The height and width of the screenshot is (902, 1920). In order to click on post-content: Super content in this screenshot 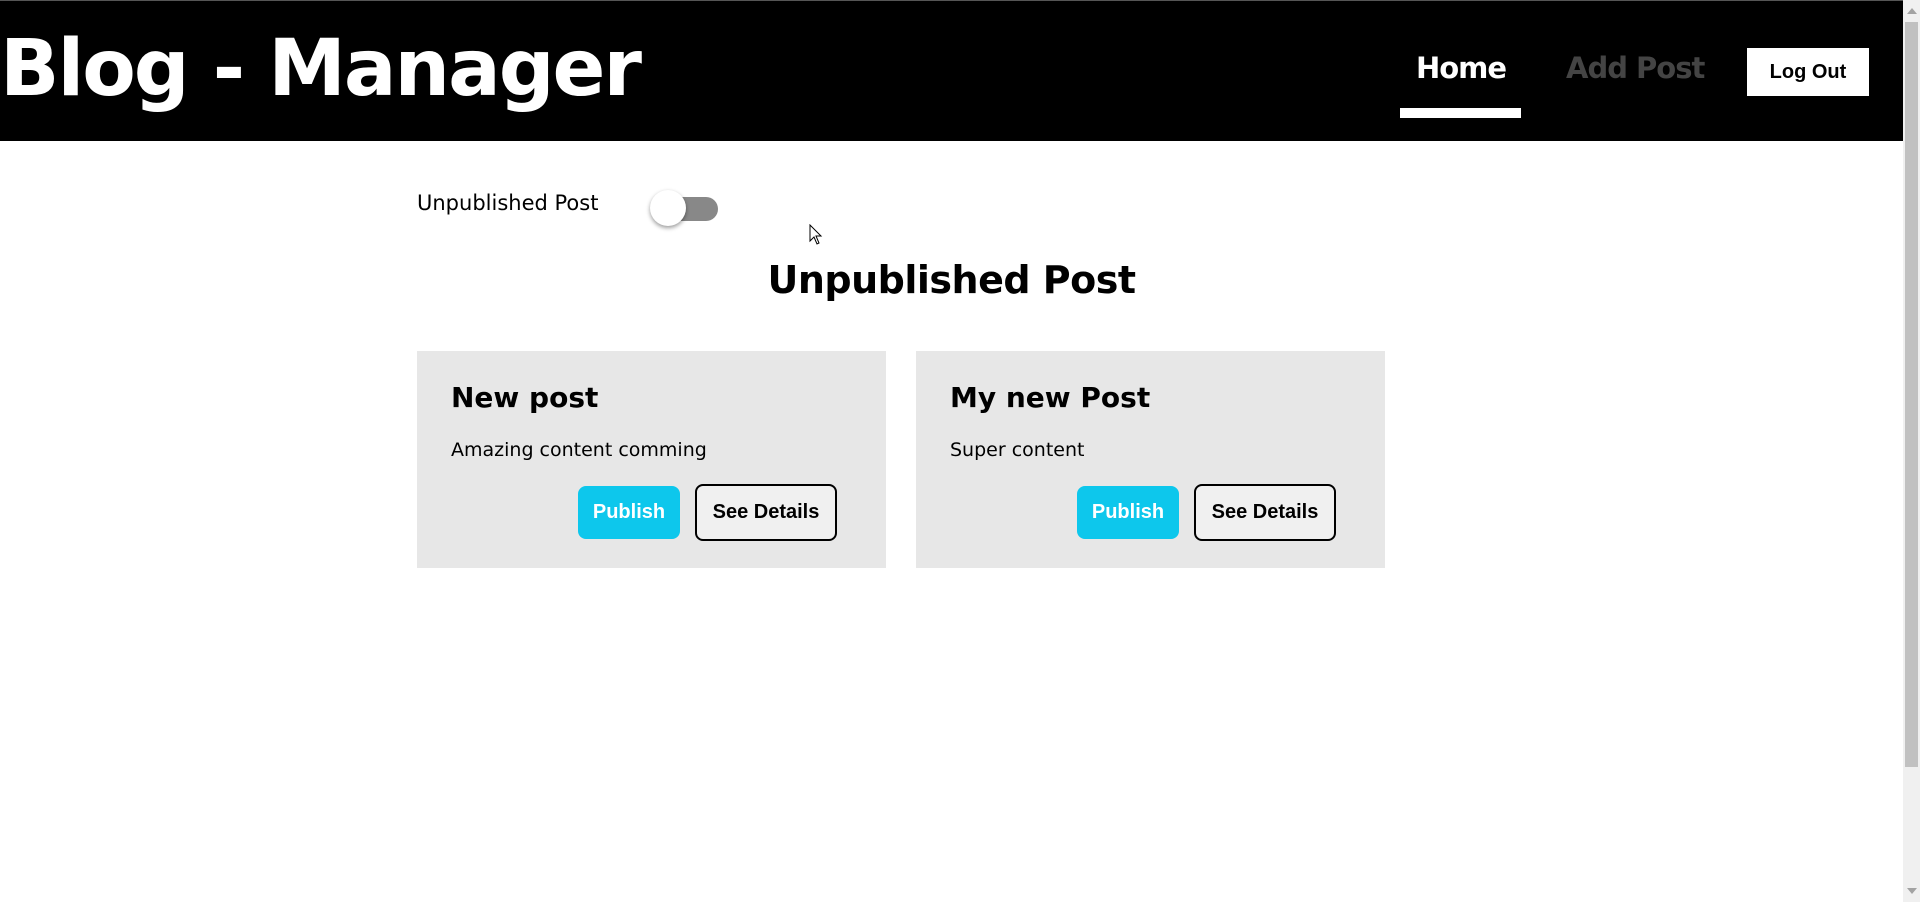, I will do `click(1017, 450)`.